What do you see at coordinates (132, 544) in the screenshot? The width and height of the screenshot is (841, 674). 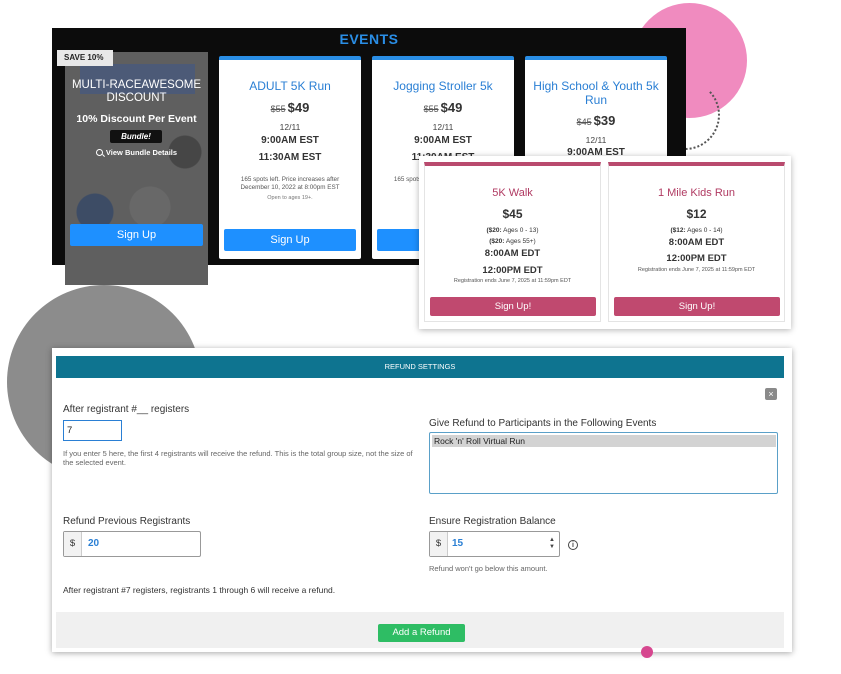 I see `refund-previous-field: $ 20` at bounding box center [132, 544].